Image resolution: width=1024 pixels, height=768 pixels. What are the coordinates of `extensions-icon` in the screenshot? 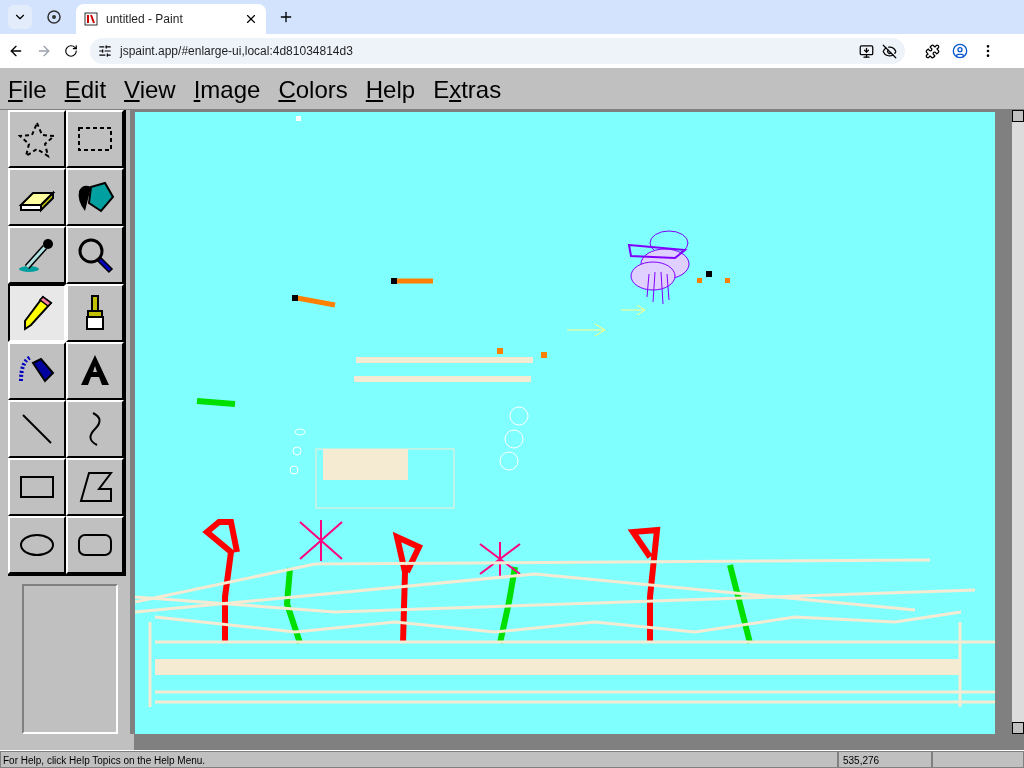 It's located at (932, 51).